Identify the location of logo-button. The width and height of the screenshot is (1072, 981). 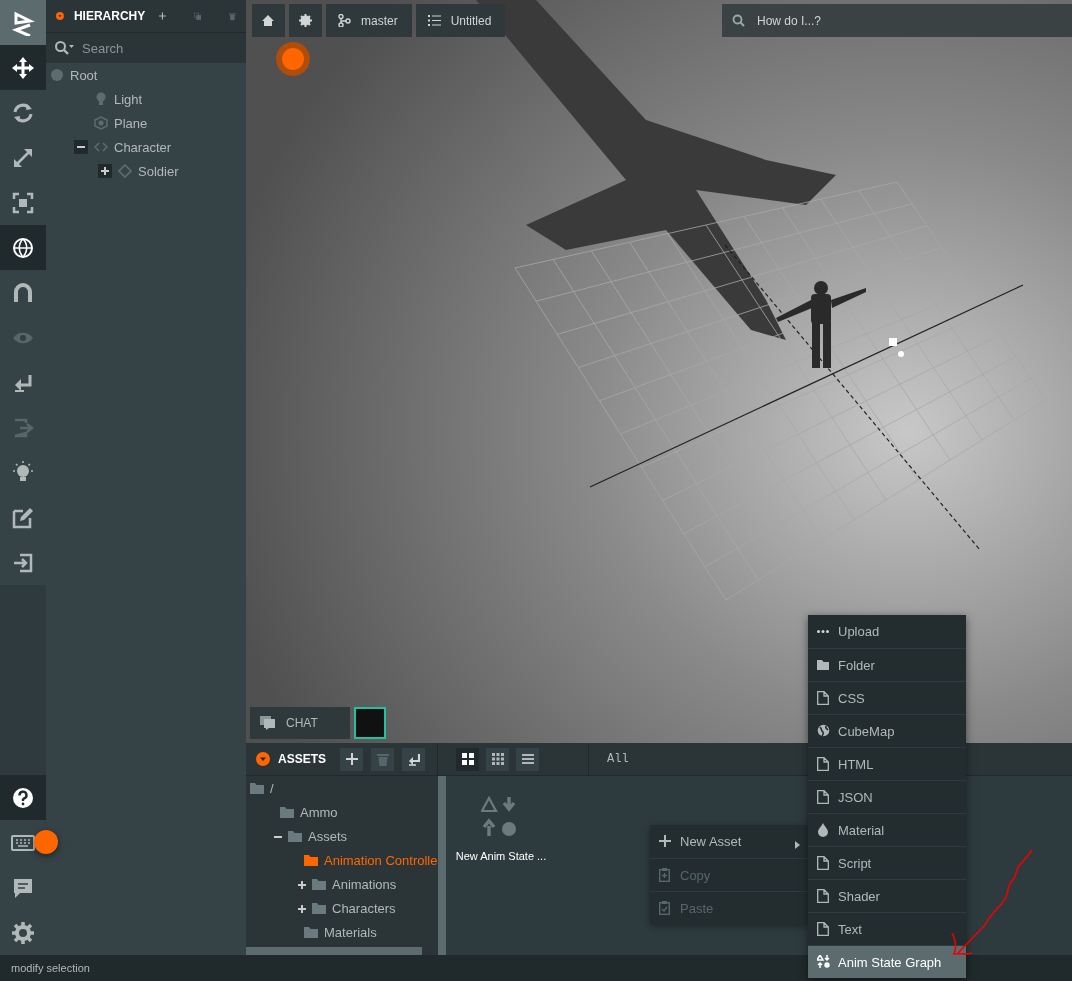
(23, 22).